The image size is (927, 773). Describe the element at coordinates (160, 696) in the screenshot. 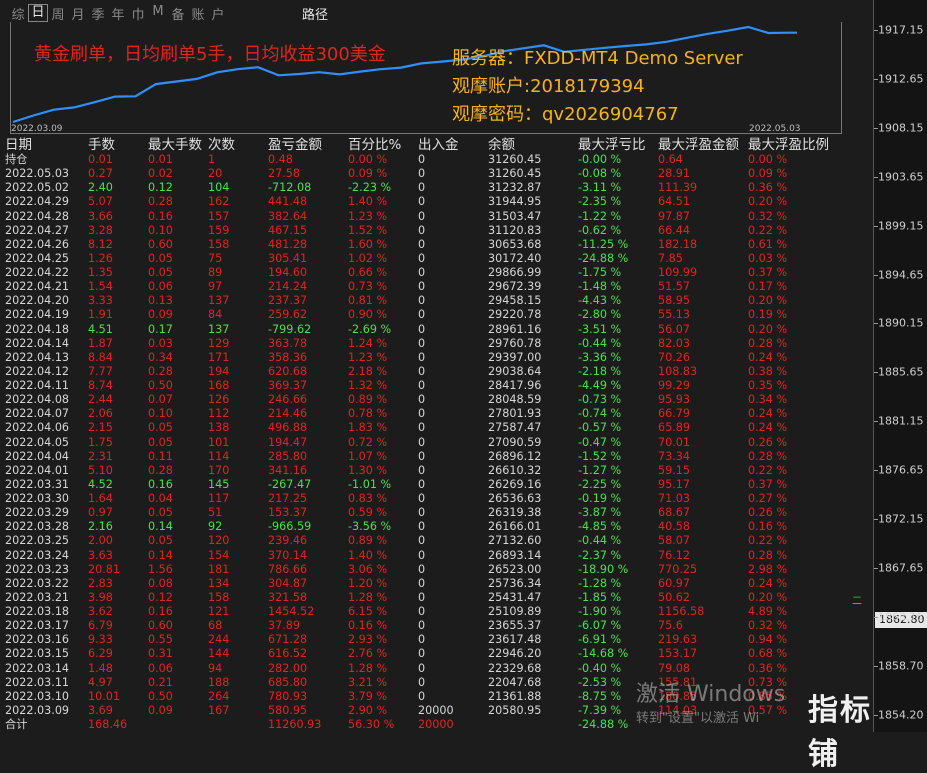

I see `cell-max-lots: 0.50` at that location.